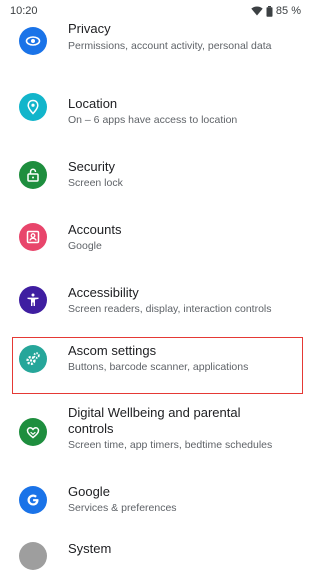  What do you see at coordinates (89, 491) in the screenshot?
I see `settings-item-title: Google` at bounding box center [89, 491].